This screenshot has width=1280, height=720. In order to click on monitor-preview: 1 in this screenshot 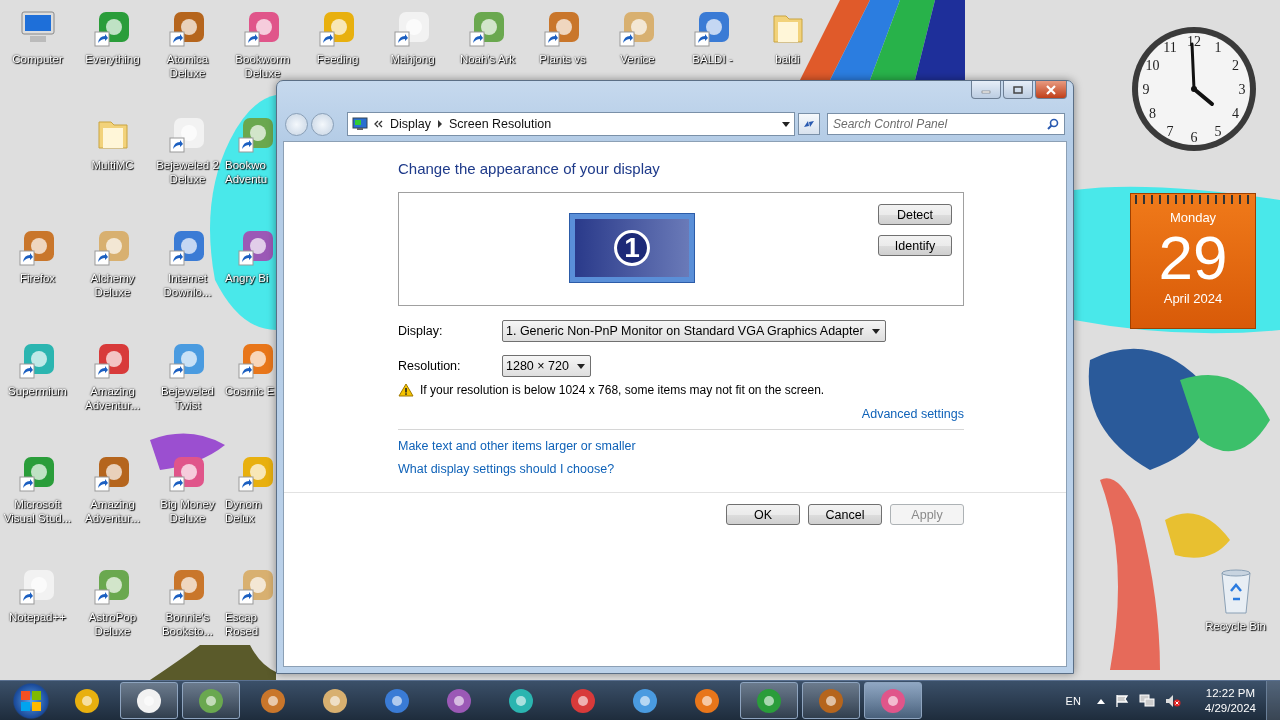, I will do `click(632, 248)`.